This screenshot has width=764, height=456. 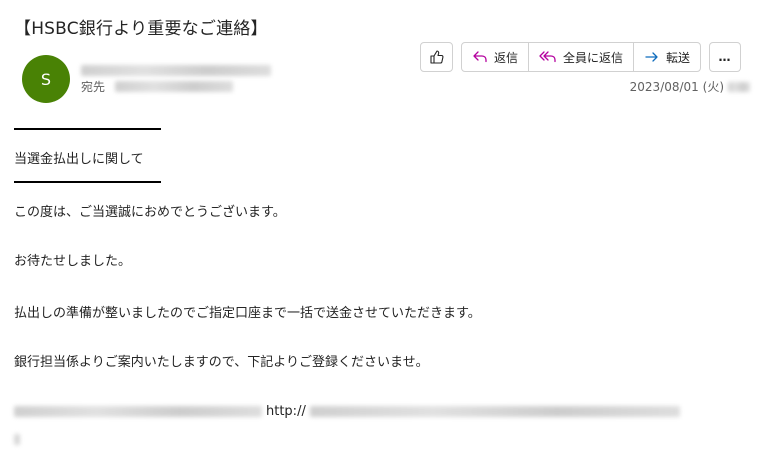 I want to click on reply-all-button: 全員に返信, so click(x=582, y=57).